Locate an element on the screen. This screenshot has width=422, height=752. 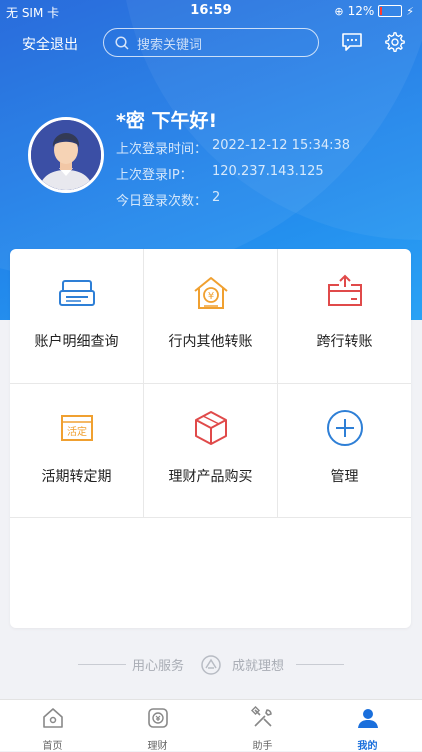
slogan: 用心服务 成就理想 is located at coordinates (211, 665).